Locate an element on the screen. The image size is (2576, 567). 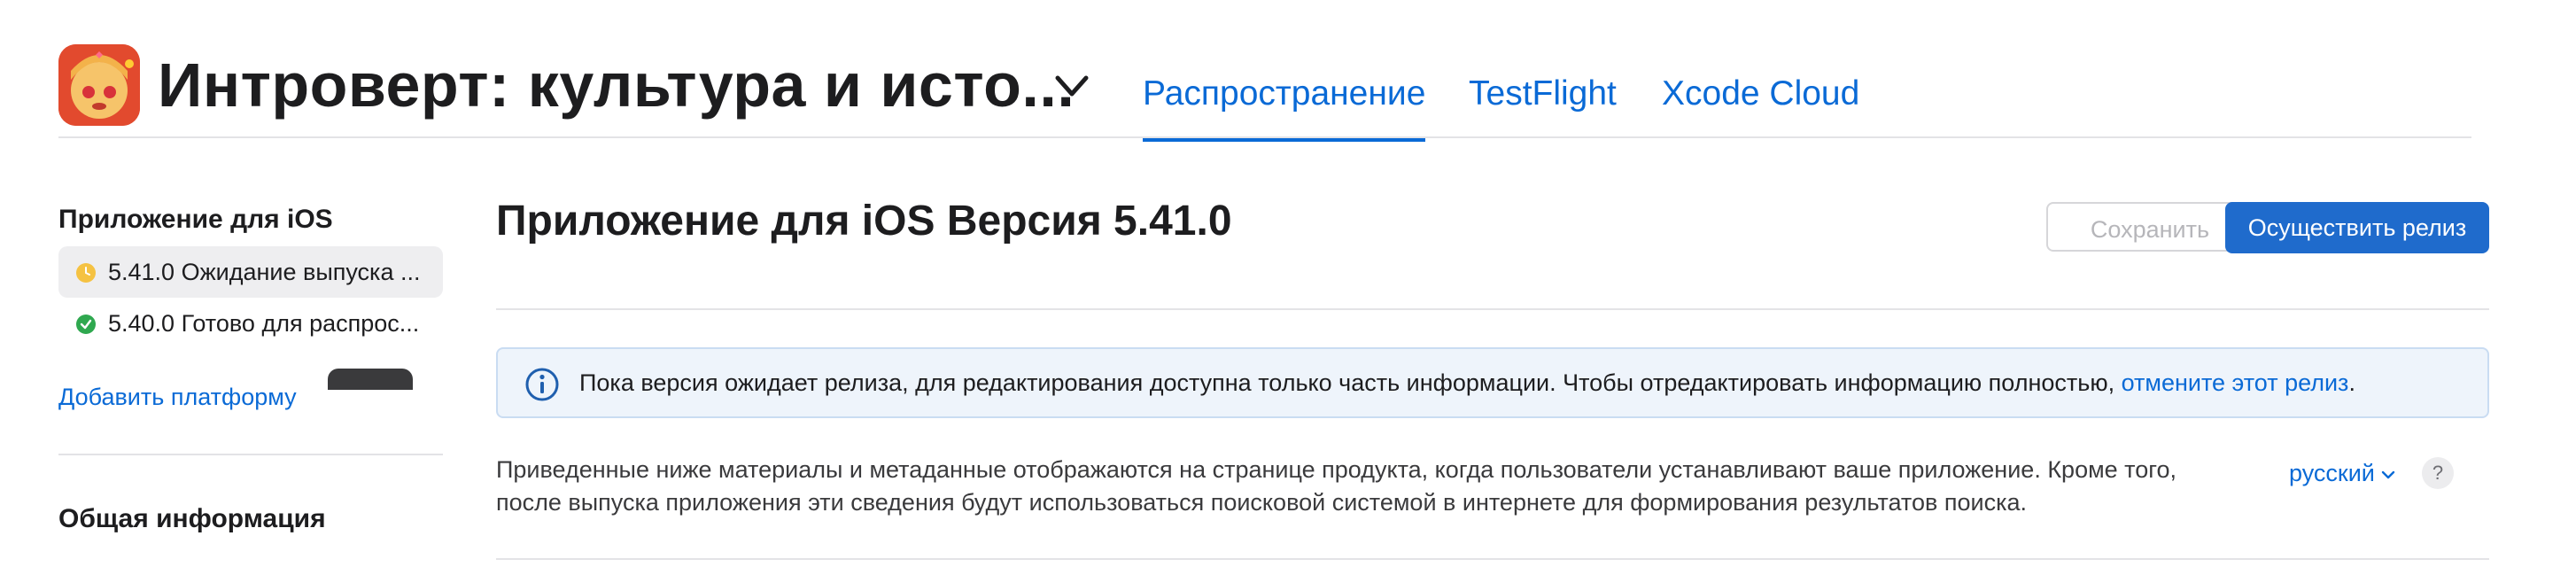
save-button: Сохранить is located at coordinates (2150, 227).